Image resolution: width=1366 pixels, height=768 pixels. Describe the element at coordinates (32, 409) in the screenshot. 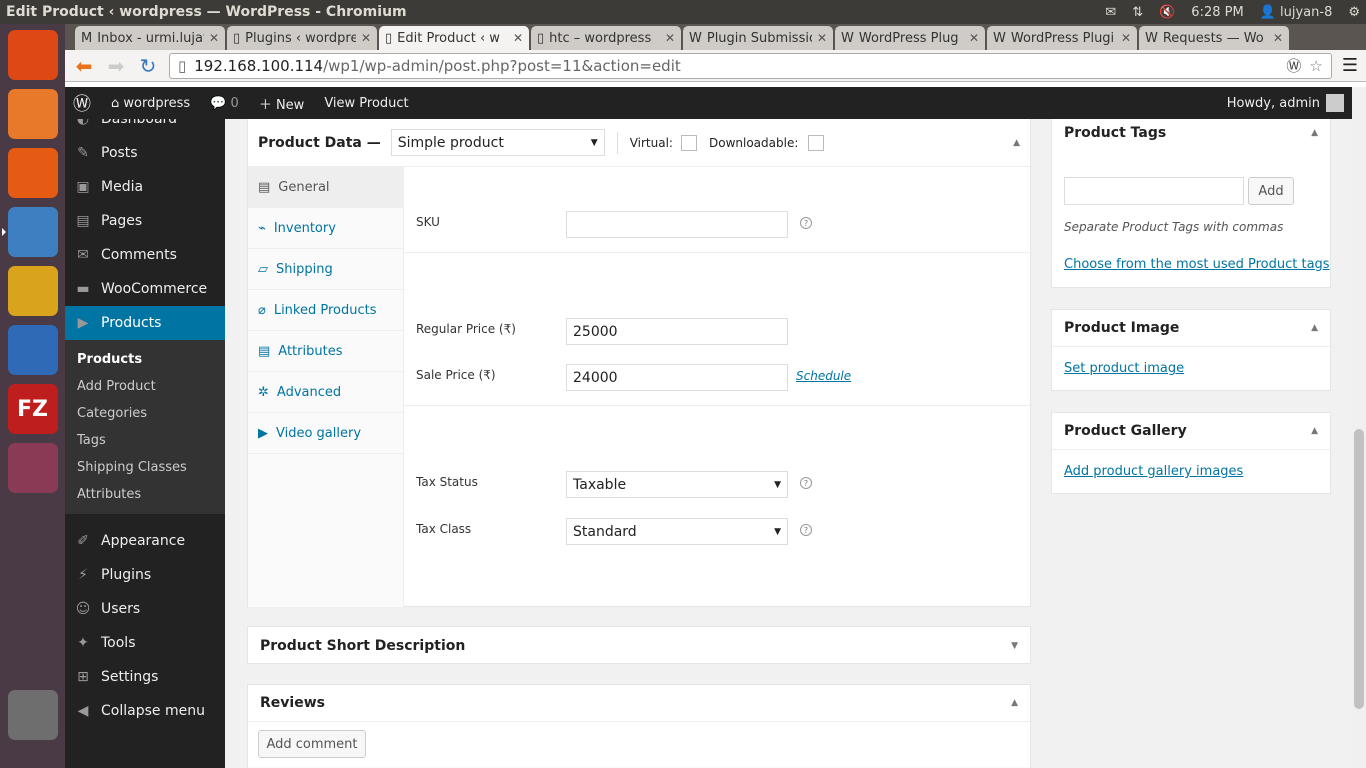

I see `filezilla-icon: FZ` at that location.